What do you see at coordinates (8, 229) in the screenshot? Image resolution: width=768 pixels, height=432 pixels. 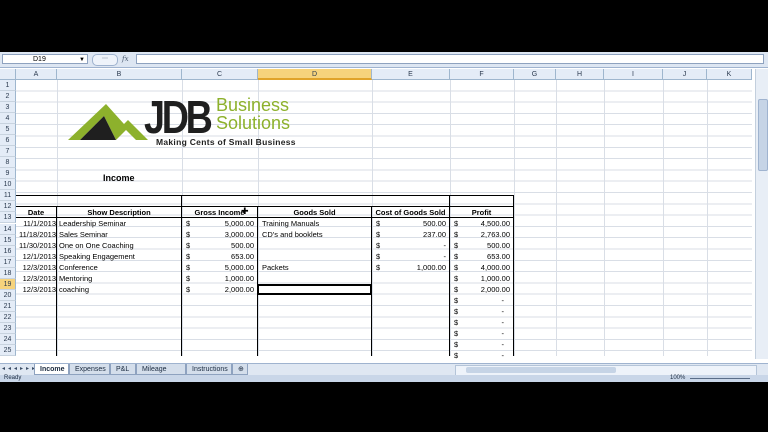 I see `row-header-14: 14` at bounding box center [8, 229].